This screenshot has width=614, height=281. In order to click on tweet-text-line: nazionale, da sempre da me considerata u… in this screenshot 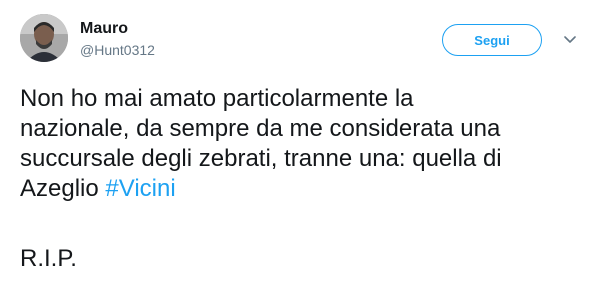, I will do `click(260, 128)`.